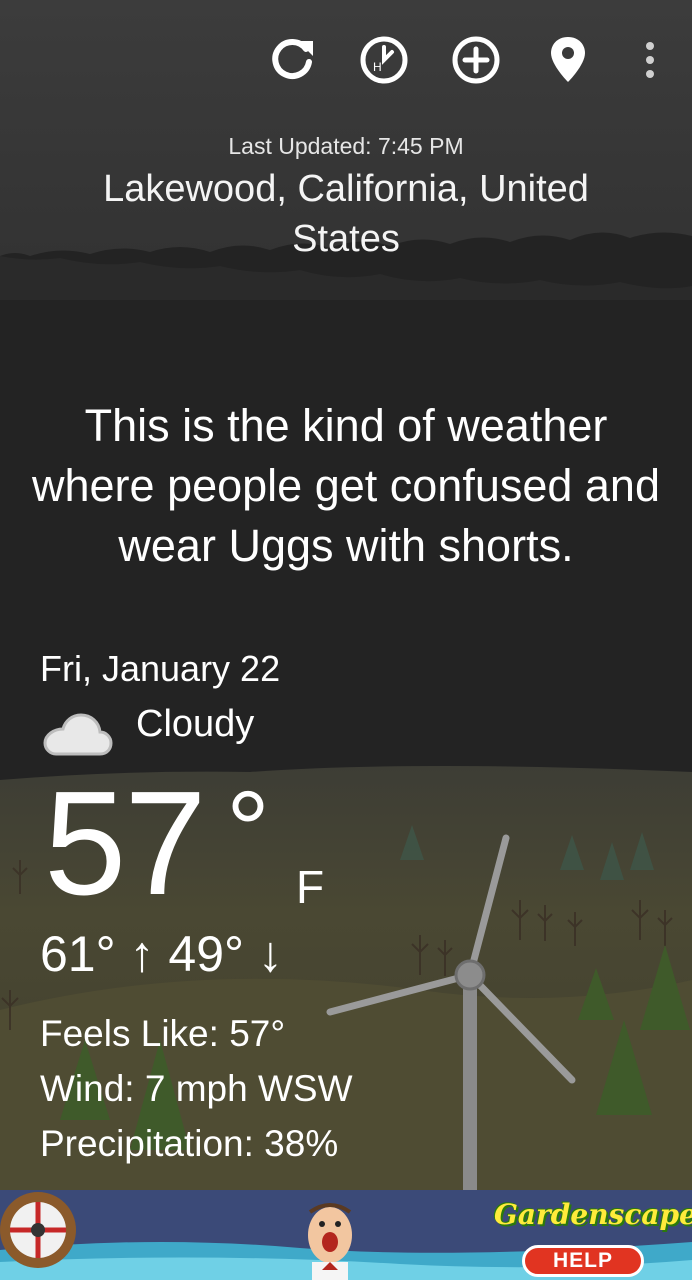  What do you see at coordinates (377, 67) in the screenshot?
I see `hourly-letter: H` at bounding box center [377, 67].